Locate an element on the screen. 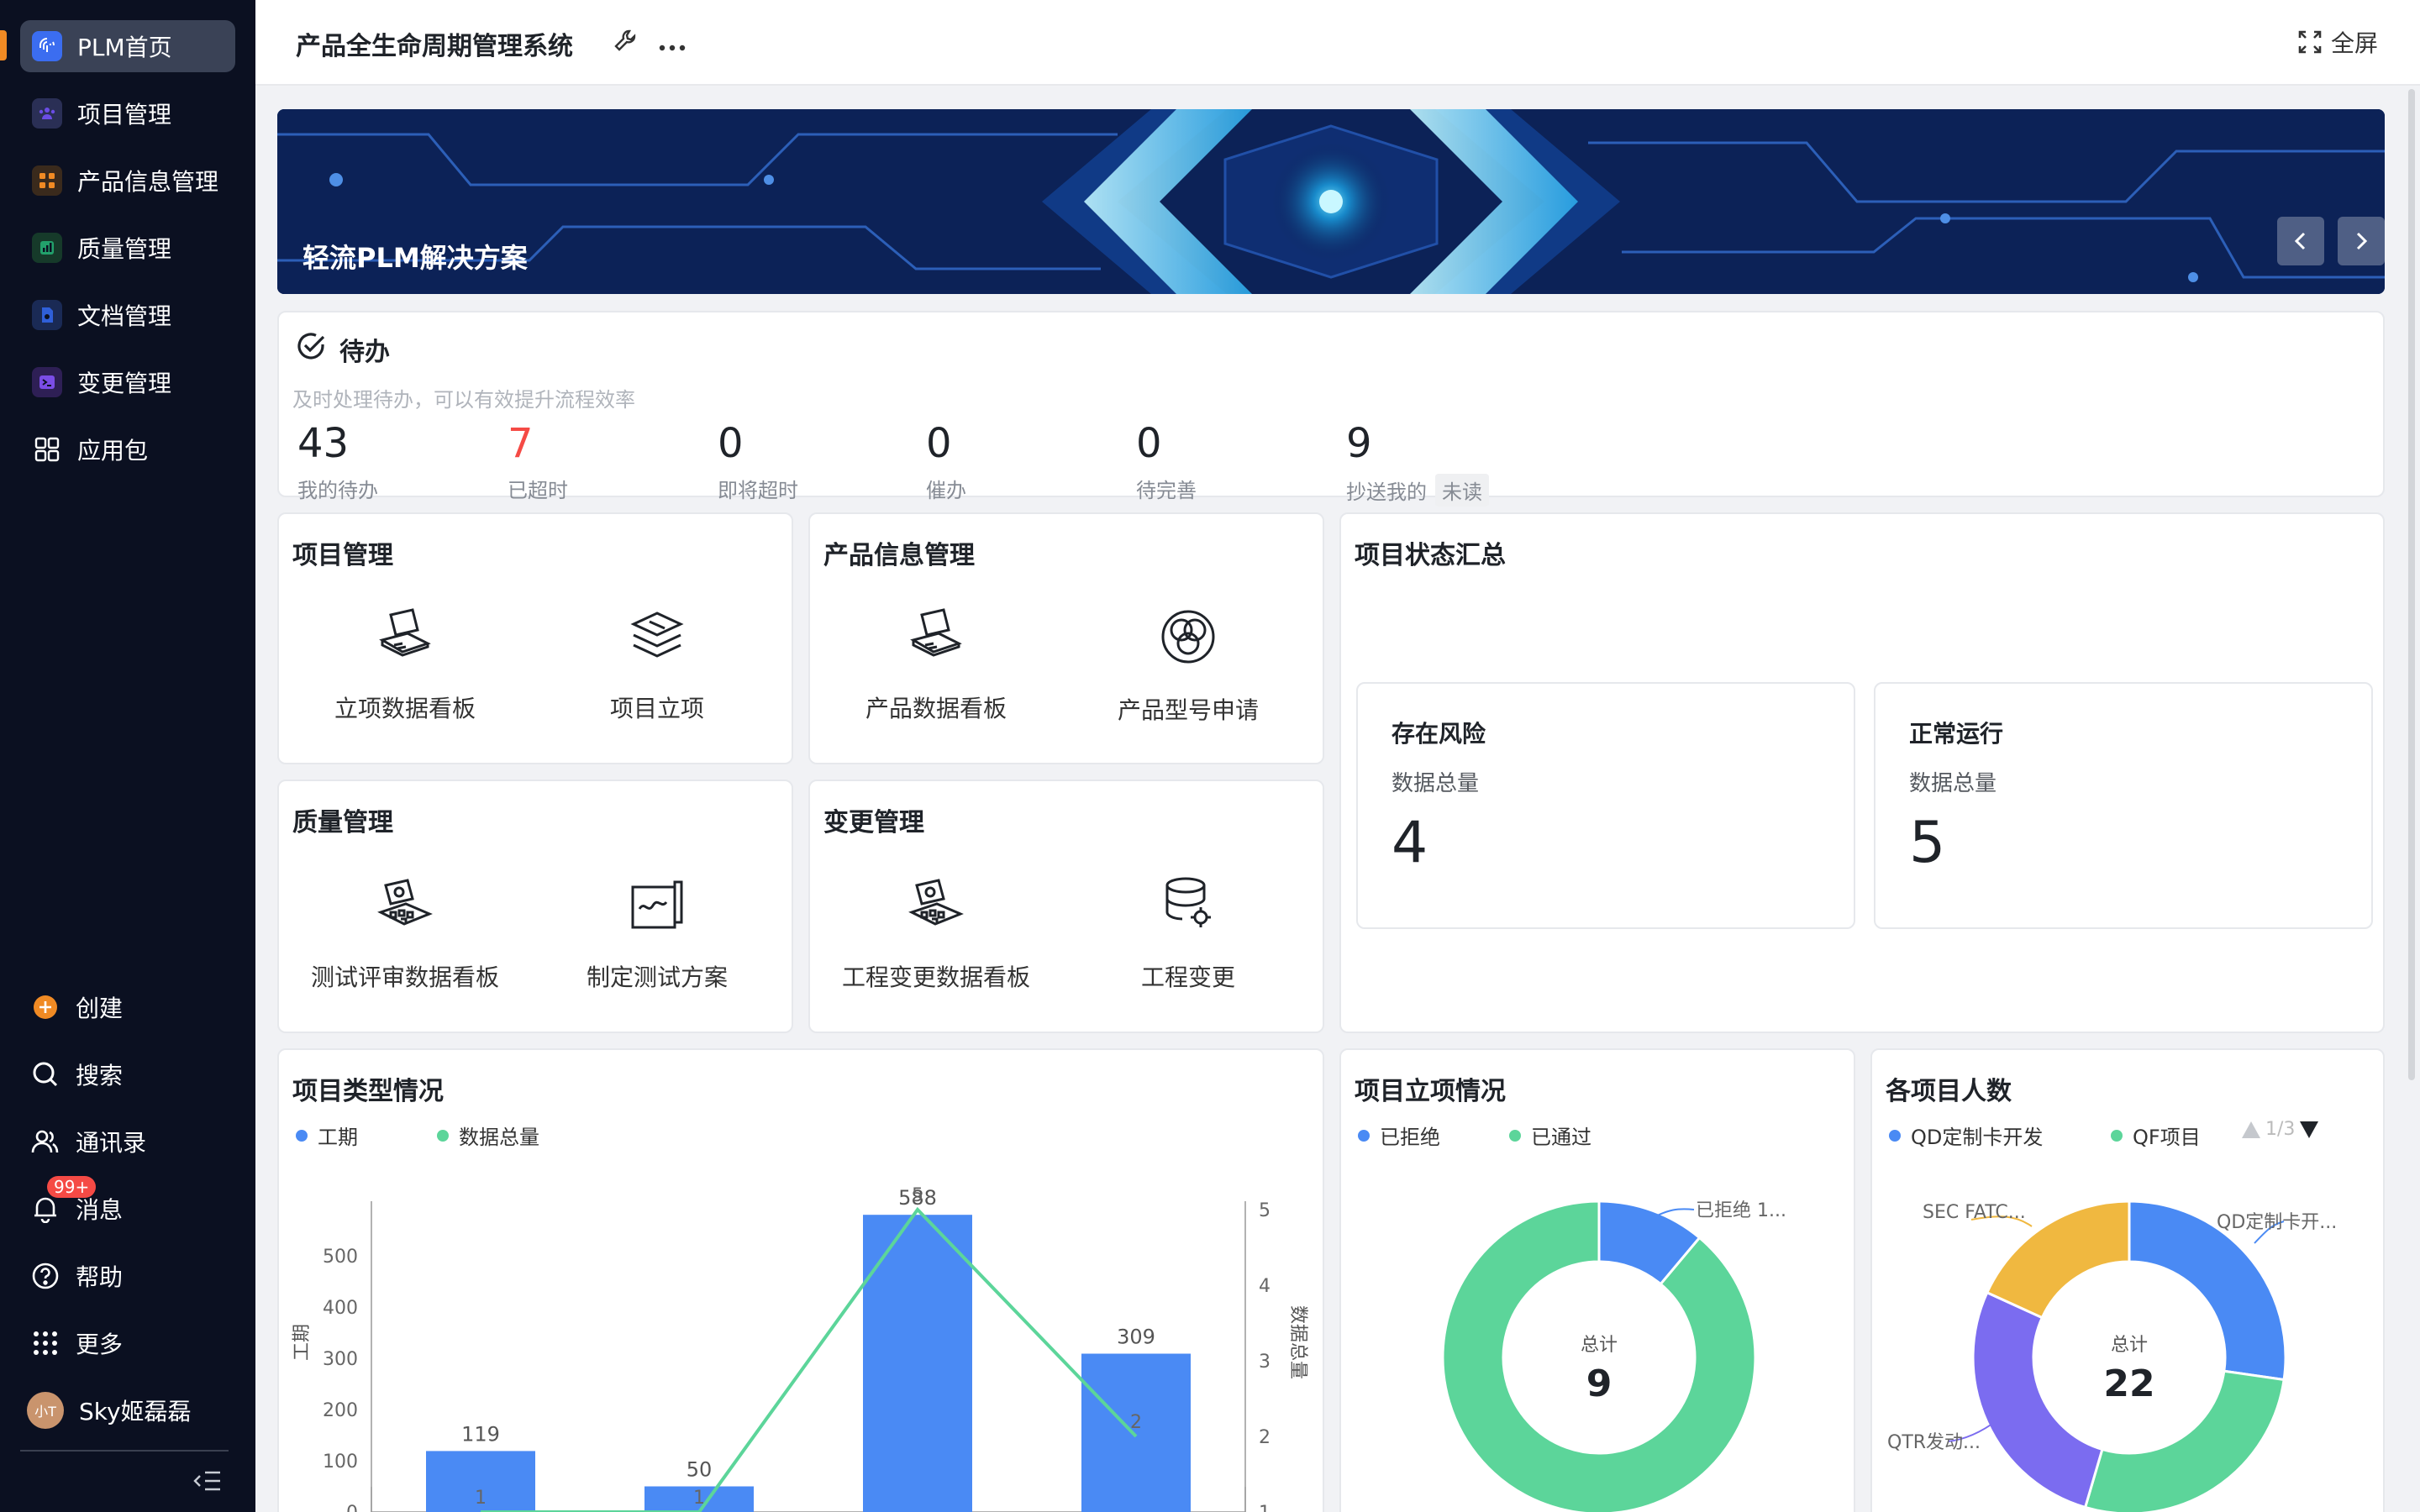 Image resolution: width=2420 pixels, height=1512 pixels. donut-center-label: 总计 is located at coordinates (1599, 1345).